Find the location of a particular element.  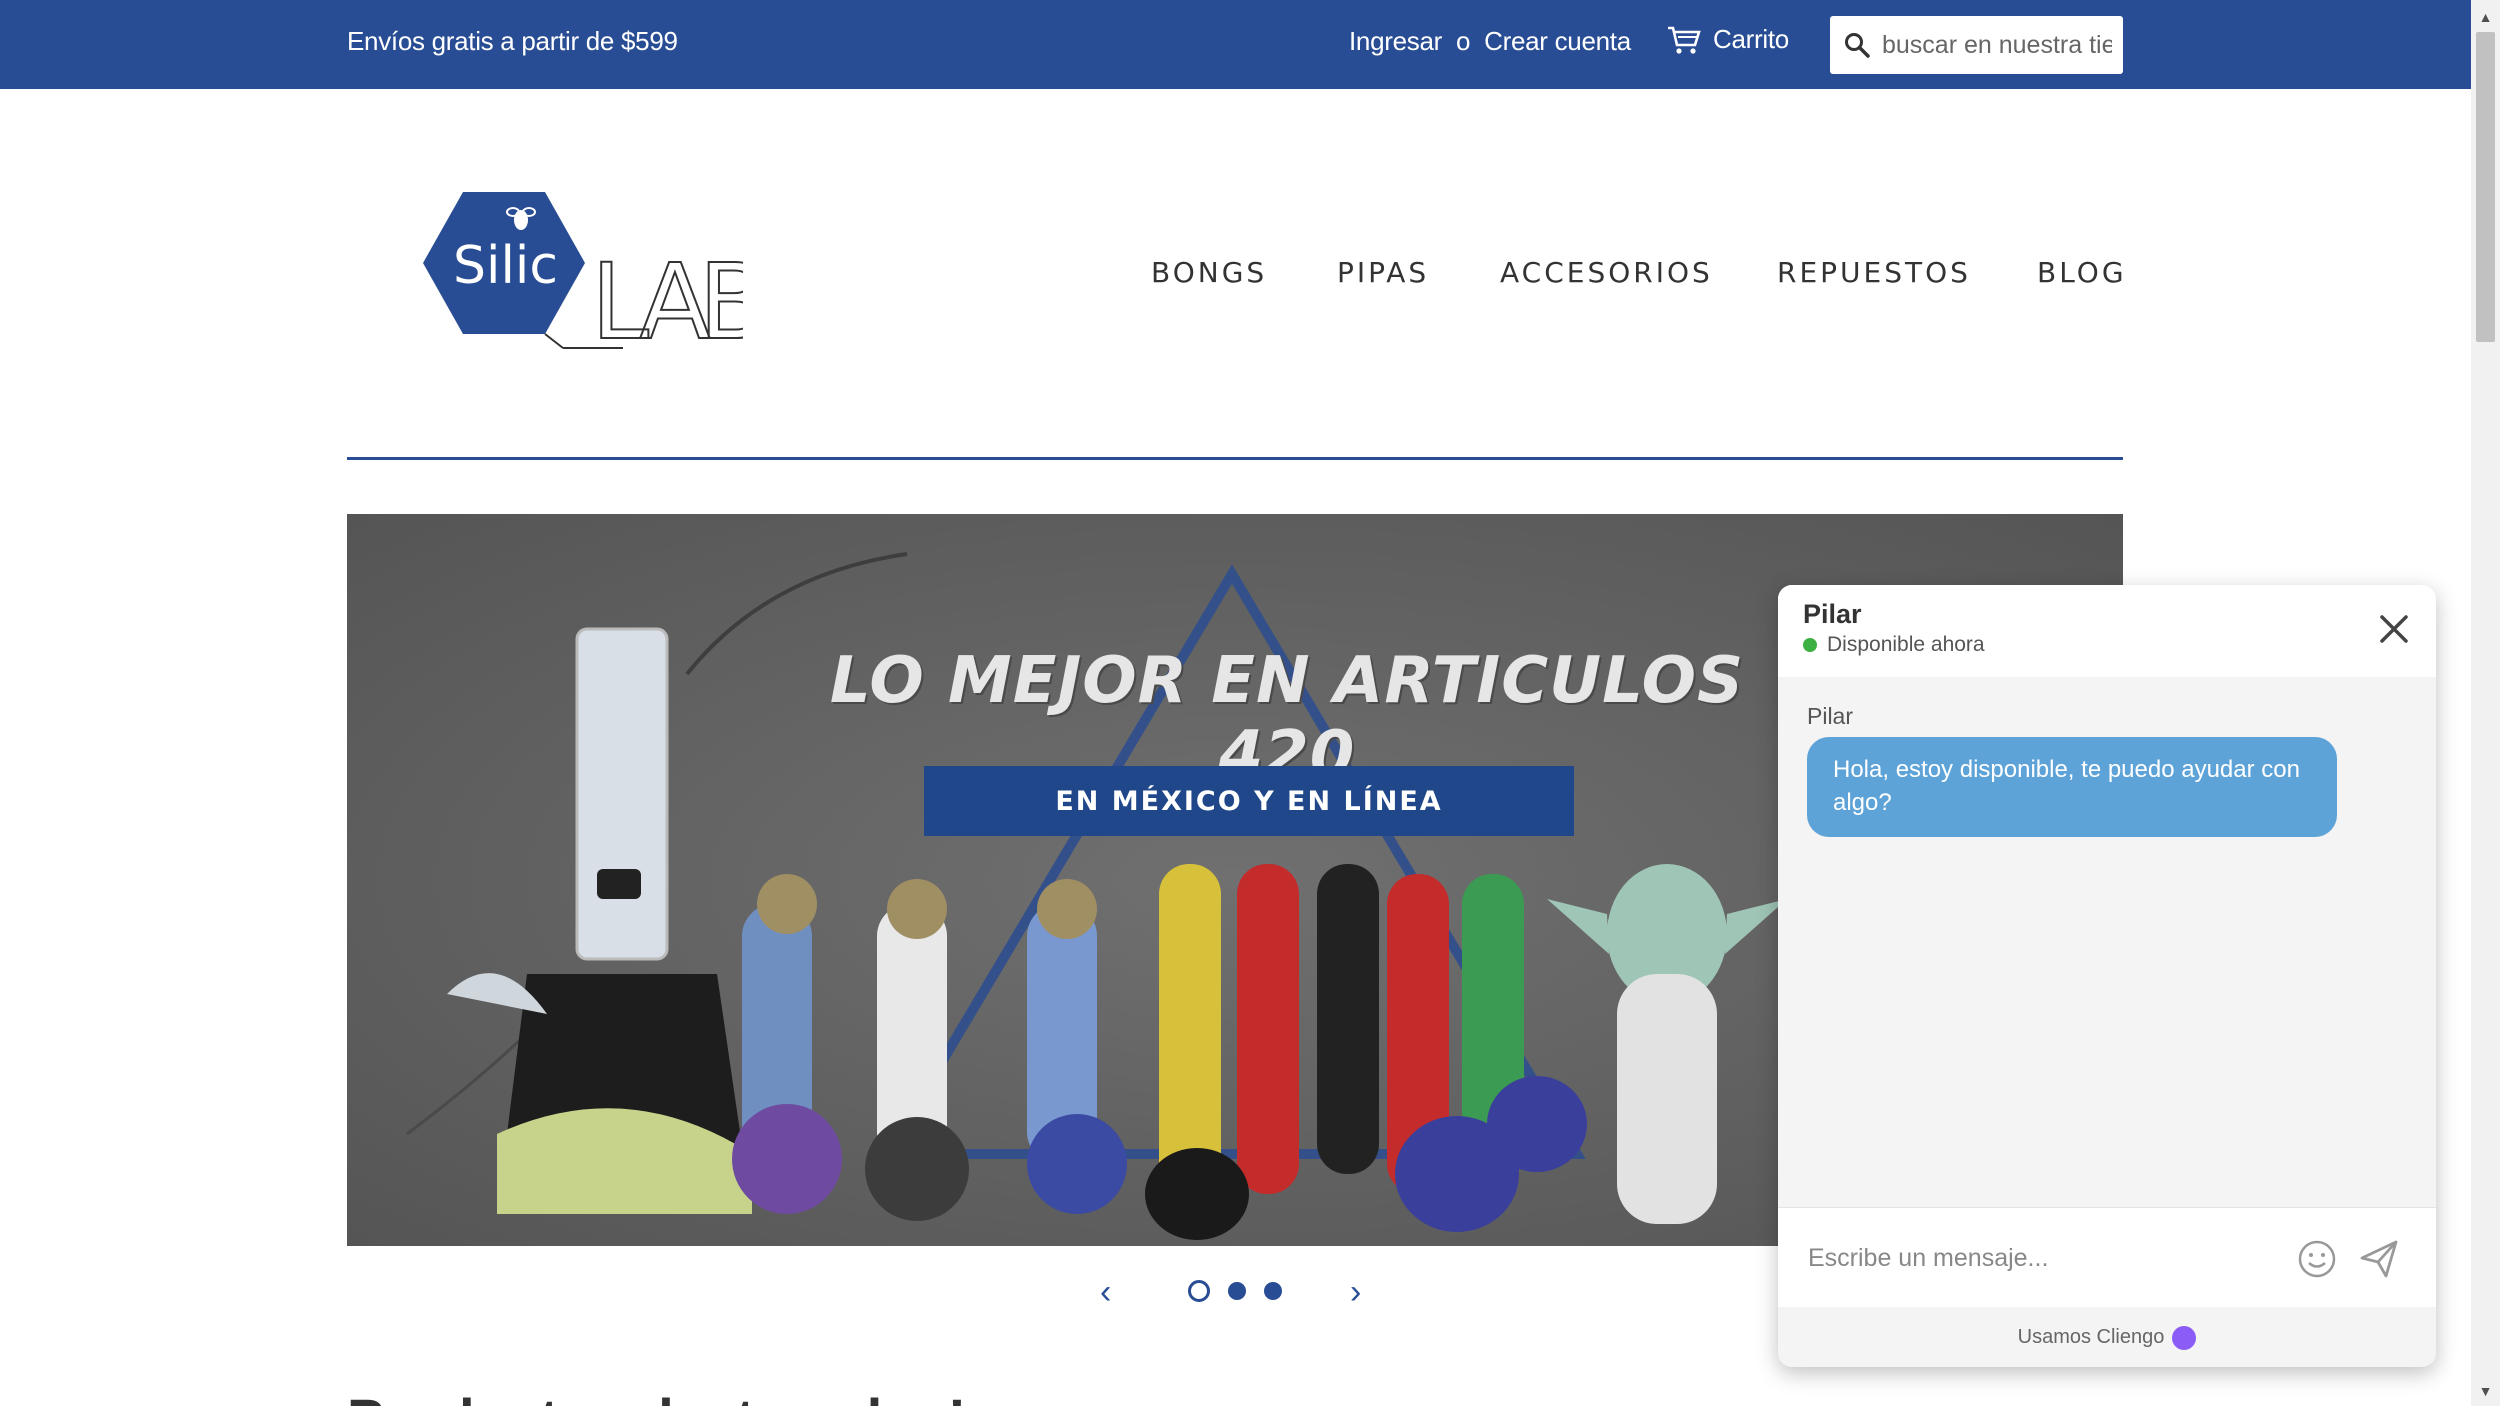

logo-text-silic: Silic is located at coordinates (505, 266).